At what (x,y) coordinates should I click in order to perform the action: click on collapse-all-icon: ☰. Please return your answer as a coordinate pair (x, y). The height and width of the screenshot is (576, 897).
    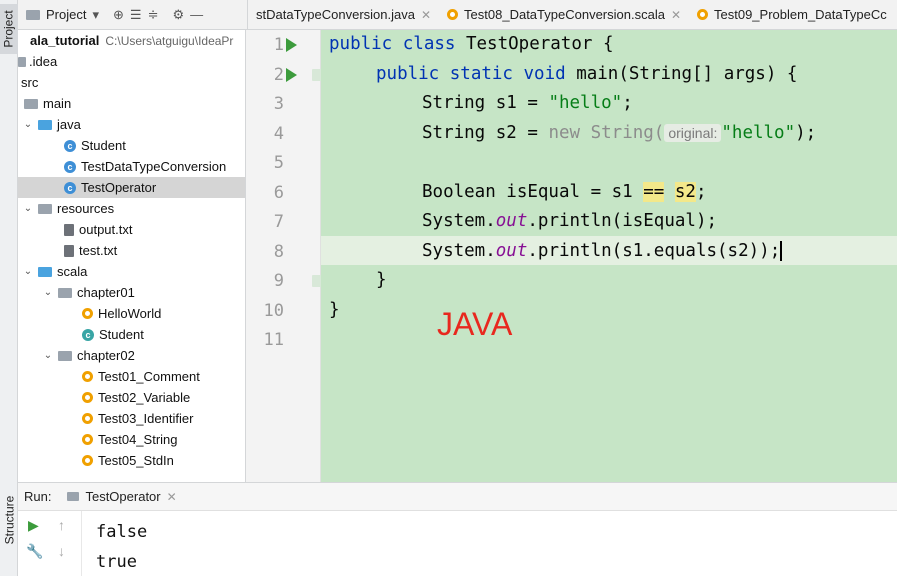
    Looking at the image, I should click on (136, 15).